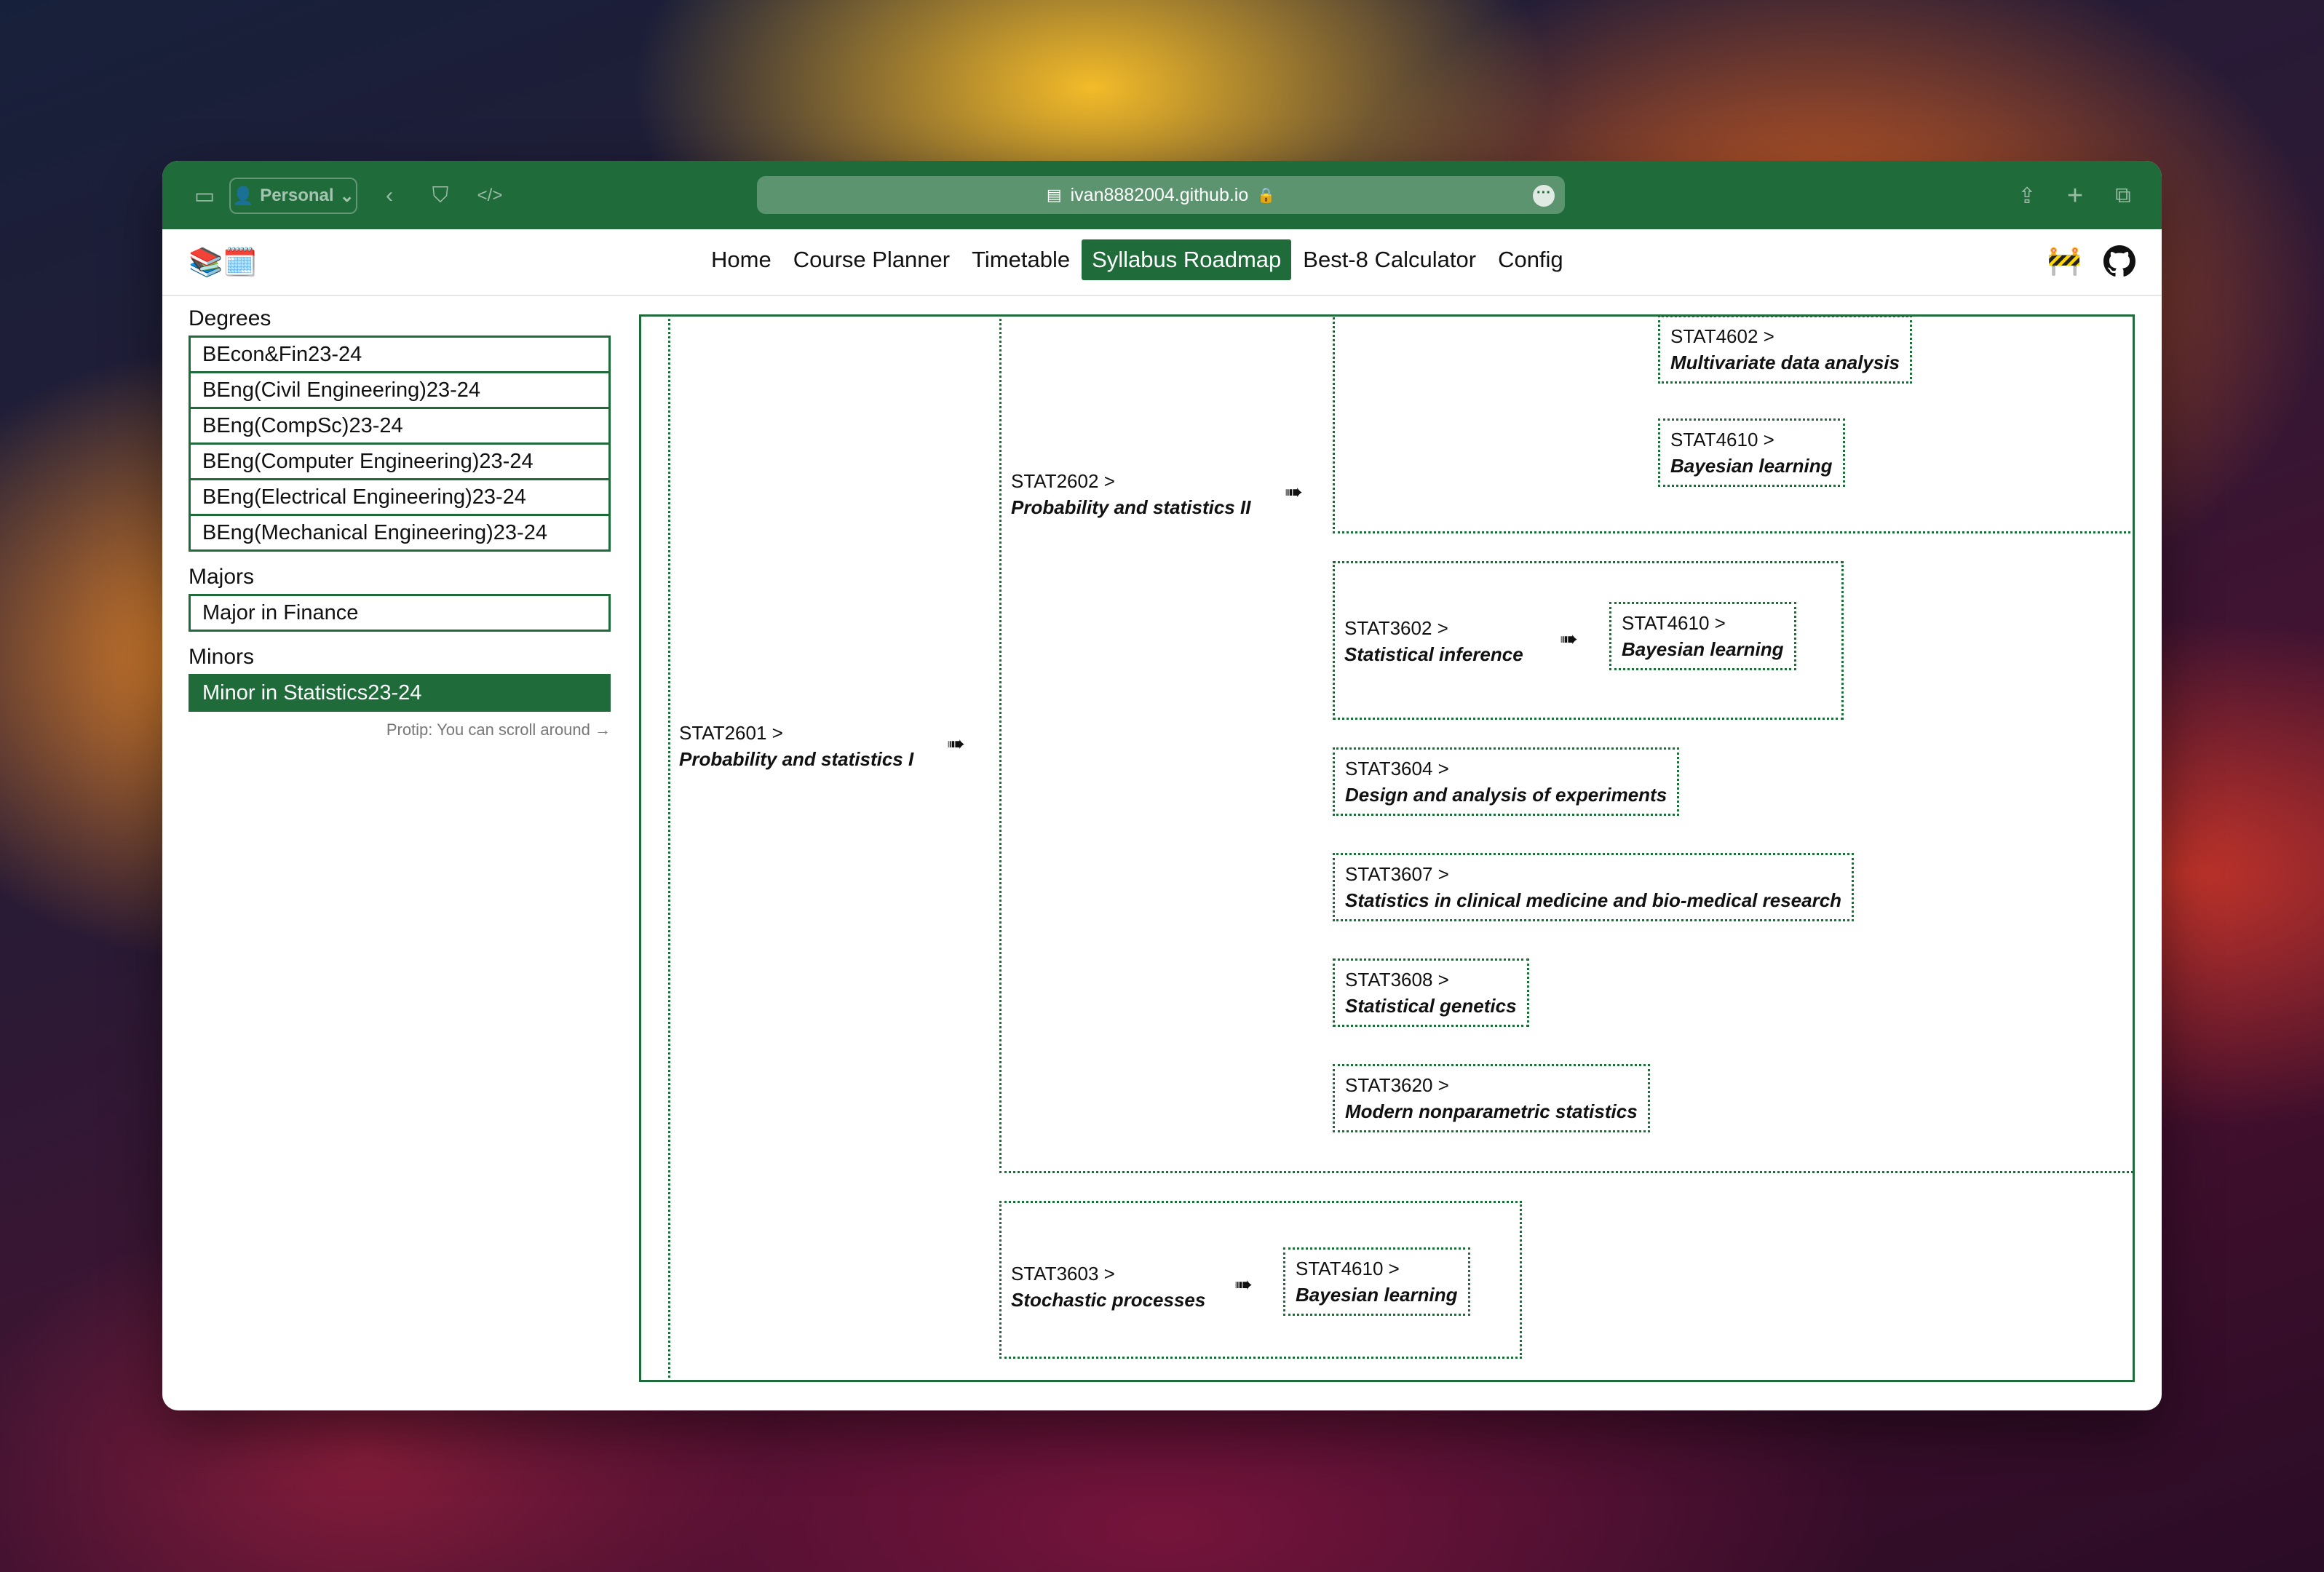 The height and width of the screenshot is (1572, 2324). Describe the element at coordinates (389, 196) in the screenshot. I see `back-icon: ‹` at that location.